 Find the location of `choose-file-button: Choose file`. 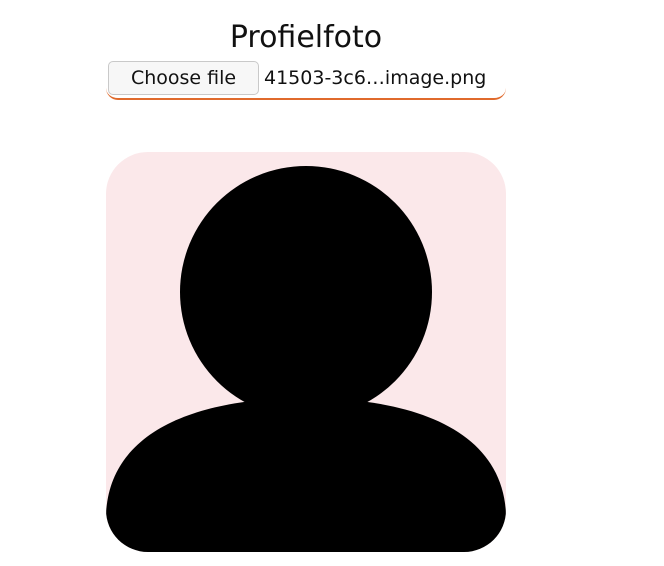

choose-file-button: Choose file is located at coordinates (183, 78).